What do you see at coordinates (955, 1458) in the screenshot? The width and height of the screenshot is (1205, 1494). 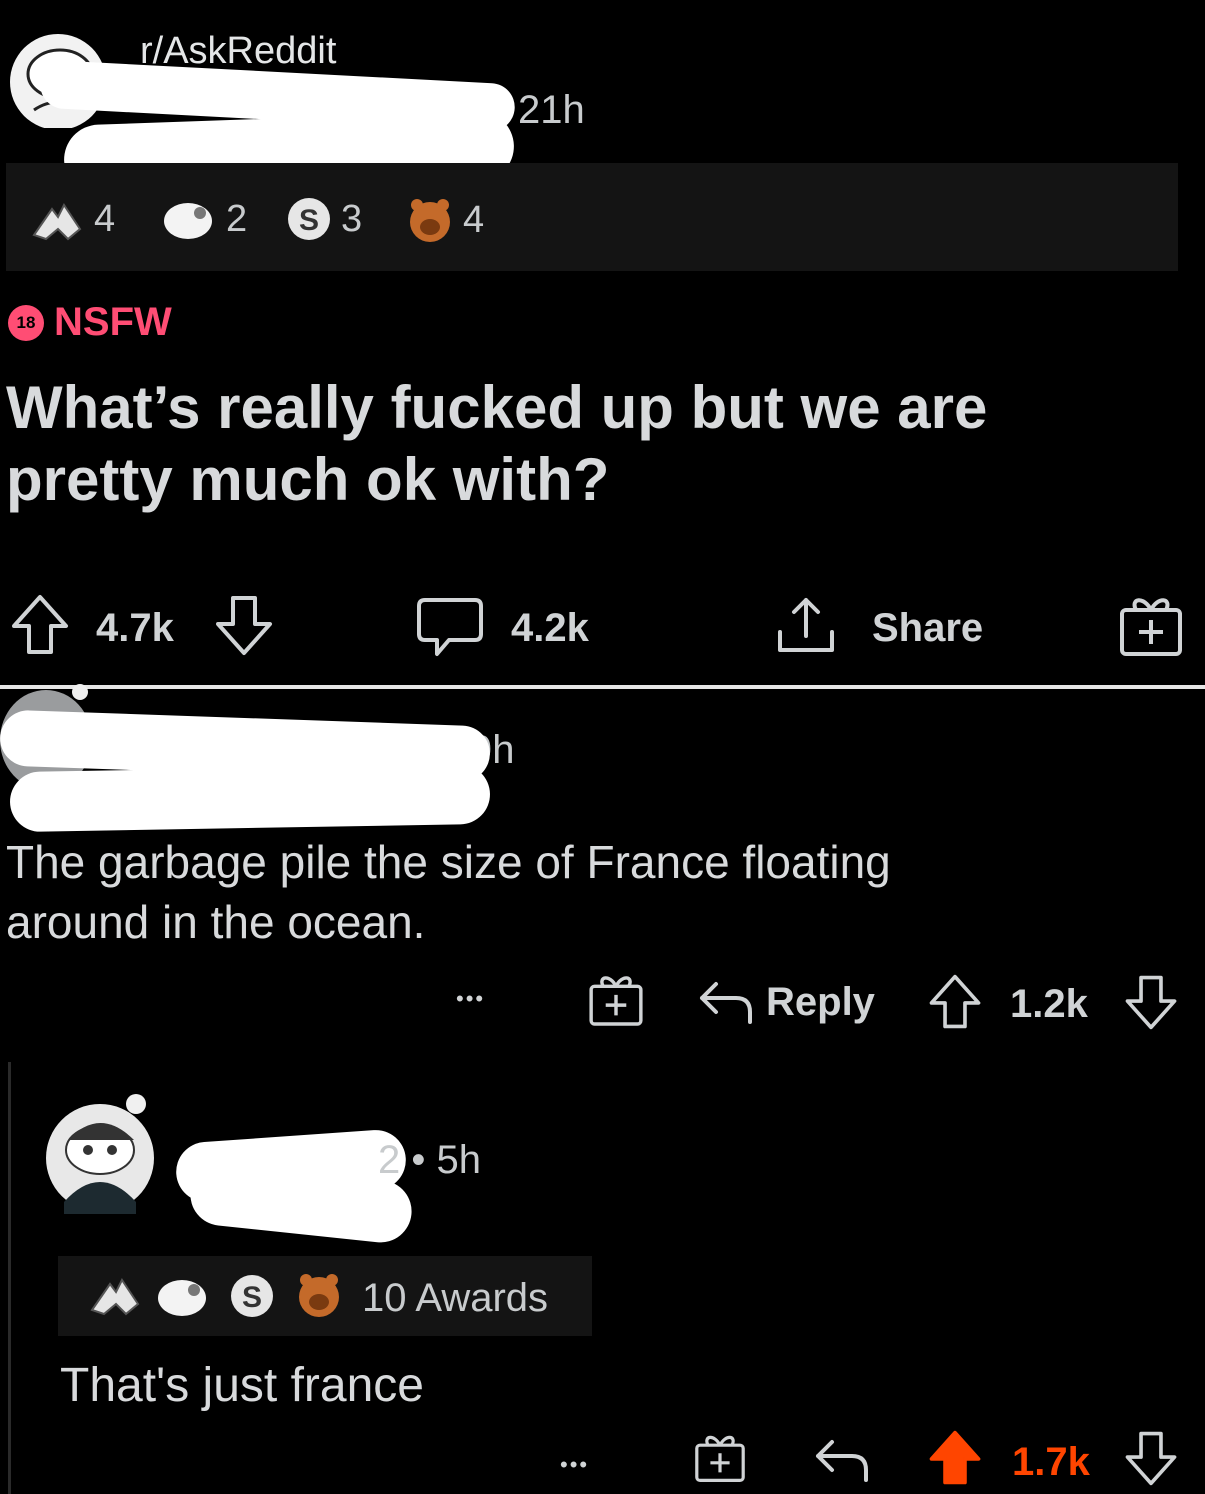 I see `comment2-upvote-icon-active` at bounding box center [955, 1458].